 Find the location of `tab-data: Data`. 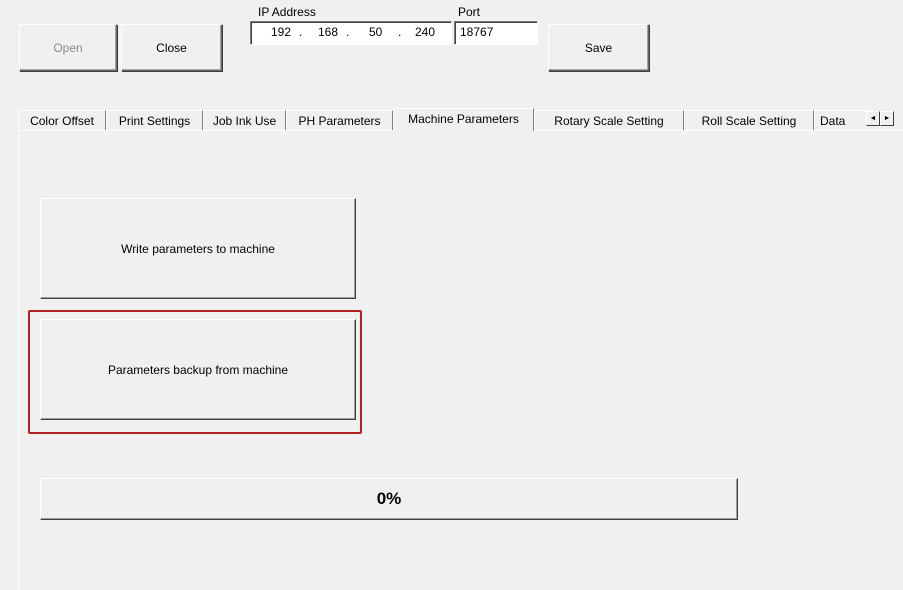

tab-data: Data is located at coordinates (843, 120).